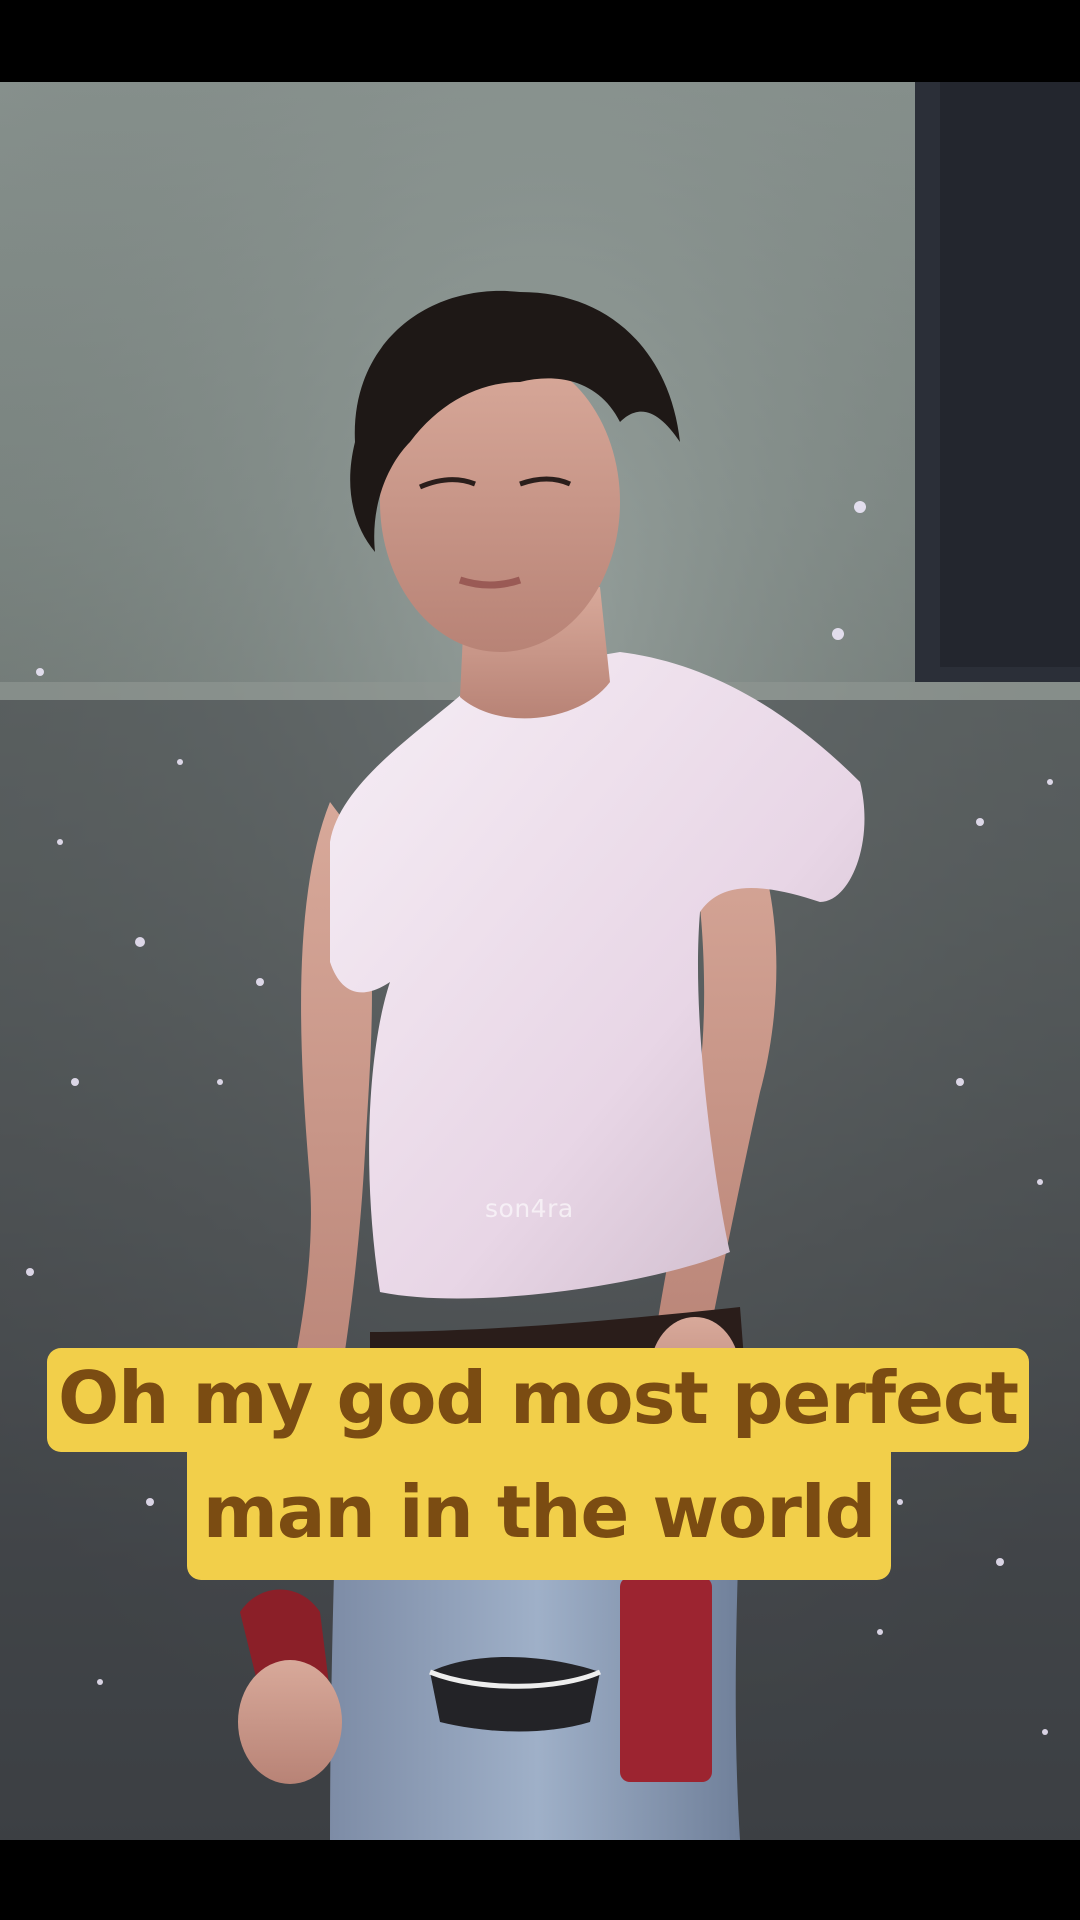  What do you see at coordinates (538, 1400) in the screenshot?
I see `caption-line-1: Oh my god most perfect` at bounding box center [538, 1400].